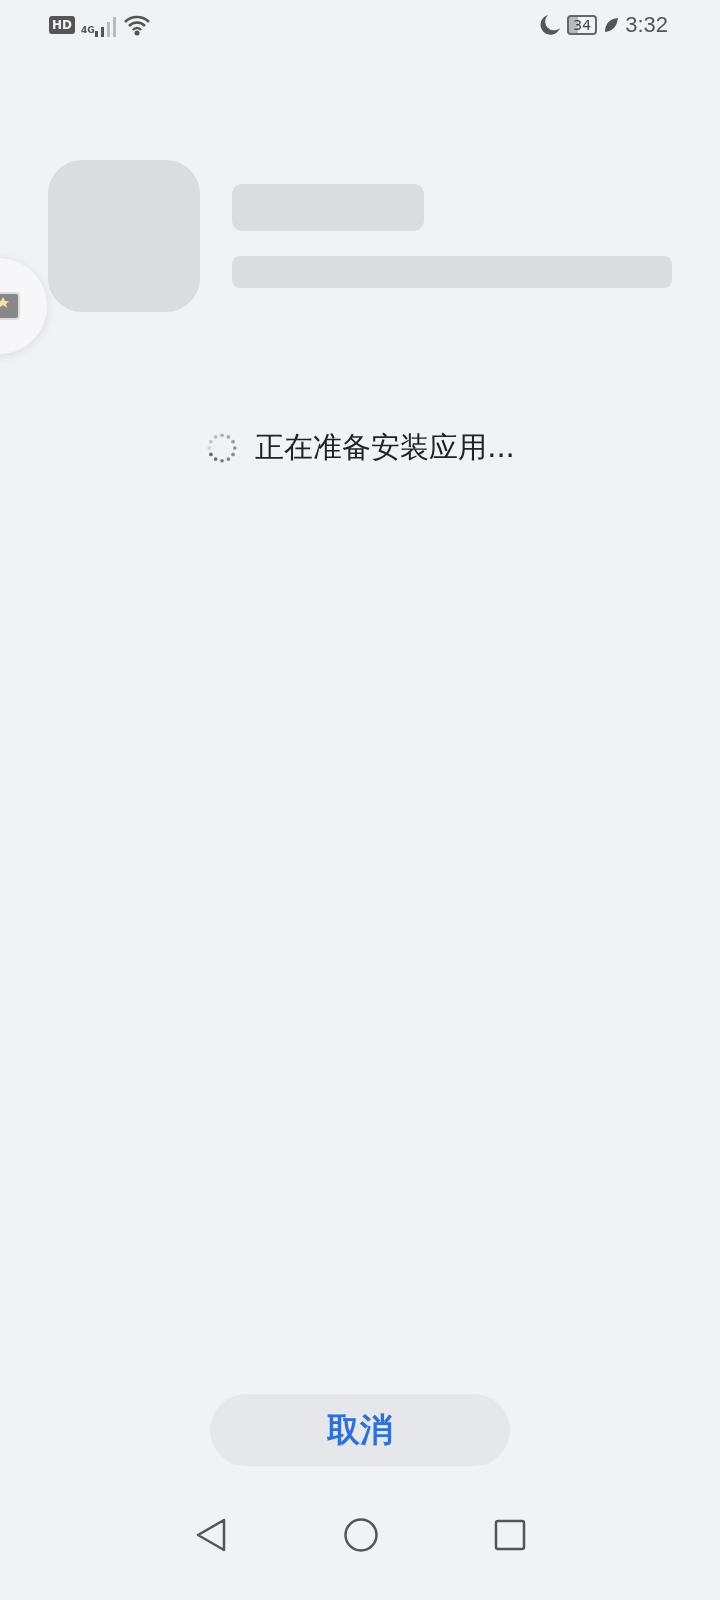 This screenshot has height=1600, width=720. I want to click on hd-badge: HD, so click(62, 25).